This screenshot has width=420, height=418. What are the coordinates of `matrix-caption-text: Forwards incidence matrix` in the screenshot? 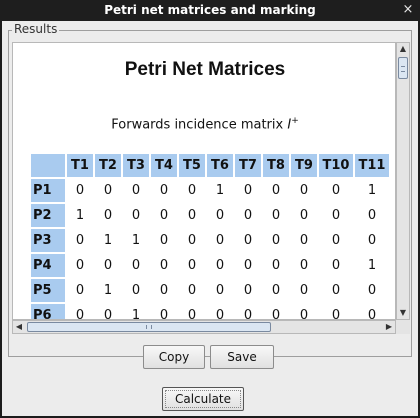 It's located at (199, 125).